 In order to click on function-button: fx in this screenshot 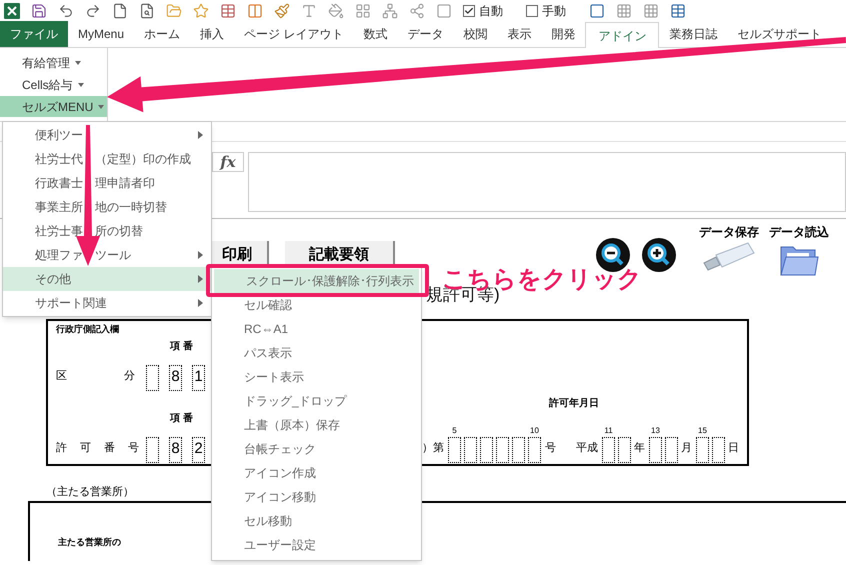, I will do `click(228, 162)`.